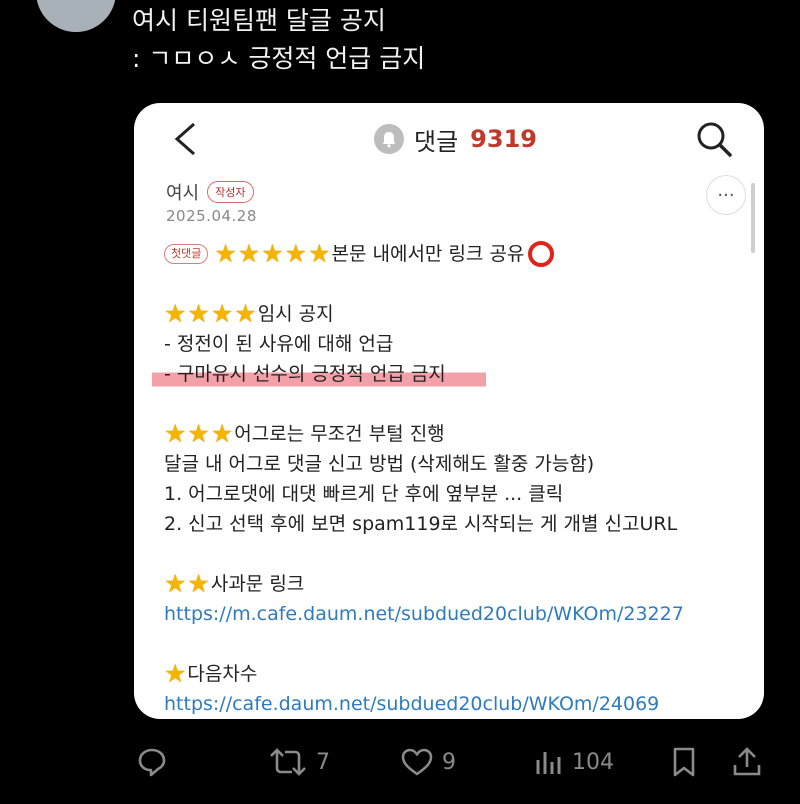 This screenshot has width=800, height=804. I want to click on retweet-count: 7, so click(323, 762).